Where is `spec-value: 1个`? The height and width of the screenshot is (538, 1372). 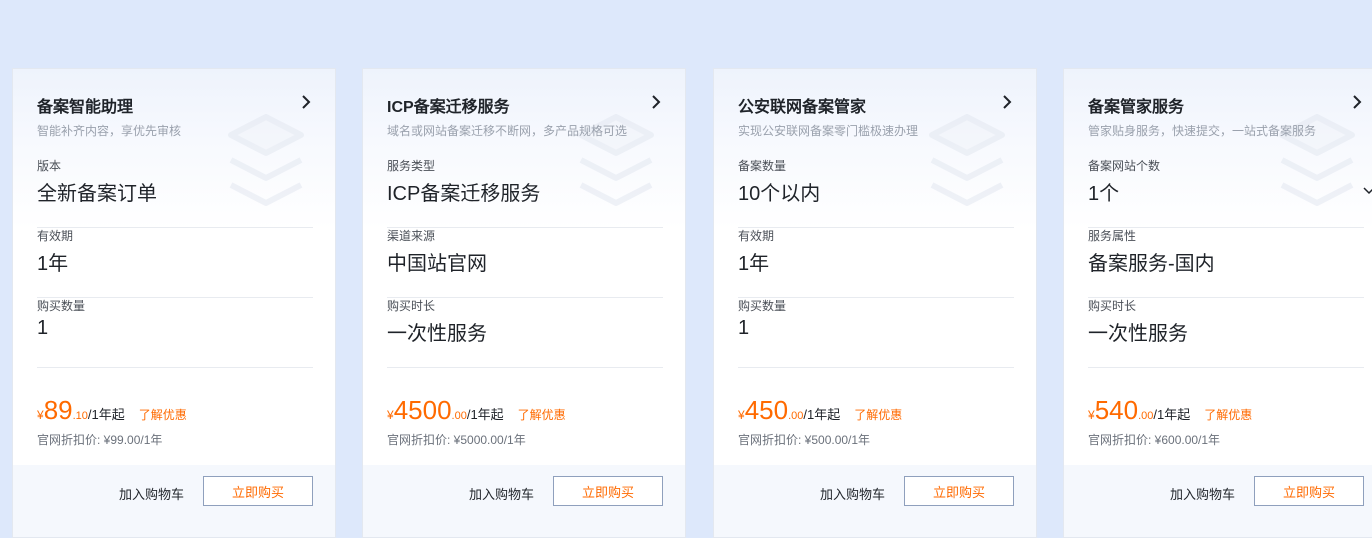 spec-value: 1个 is located at coordinates (1103, 191).